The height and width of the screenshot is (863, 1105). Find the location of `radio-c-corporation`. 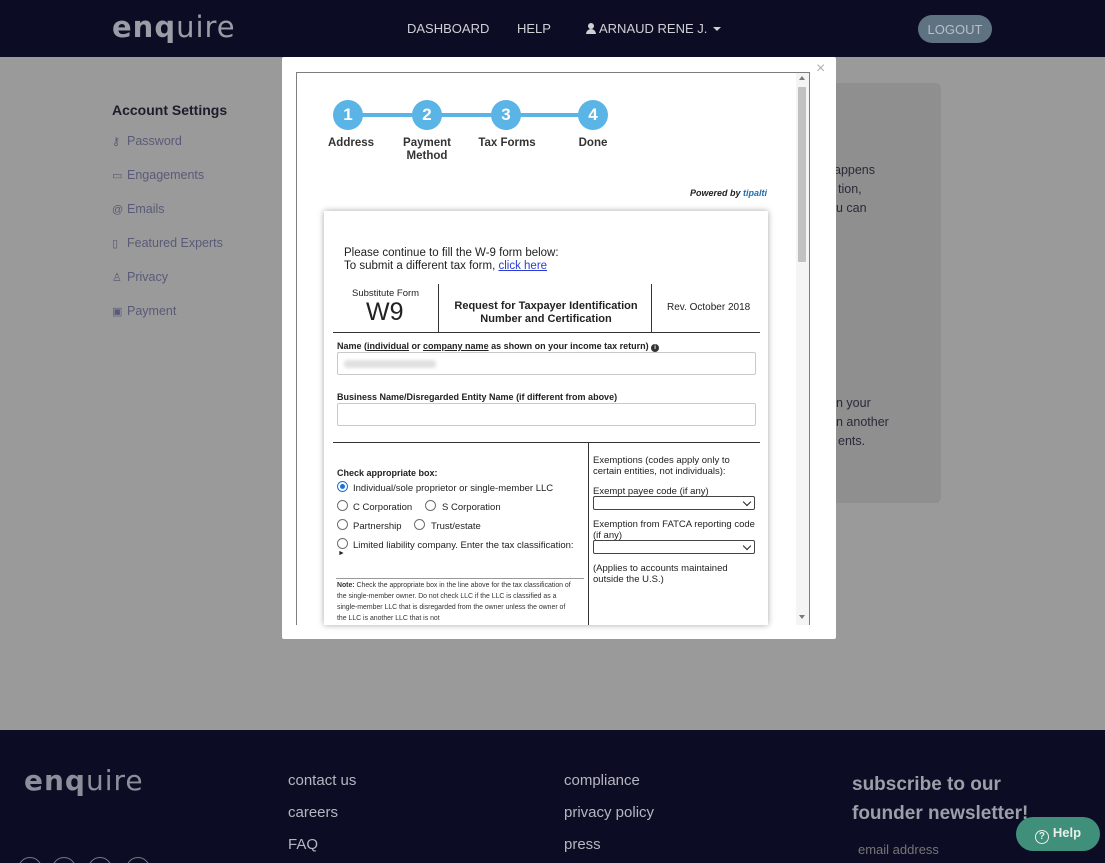

radio-c-corporation is located at coordinates (342, 505).